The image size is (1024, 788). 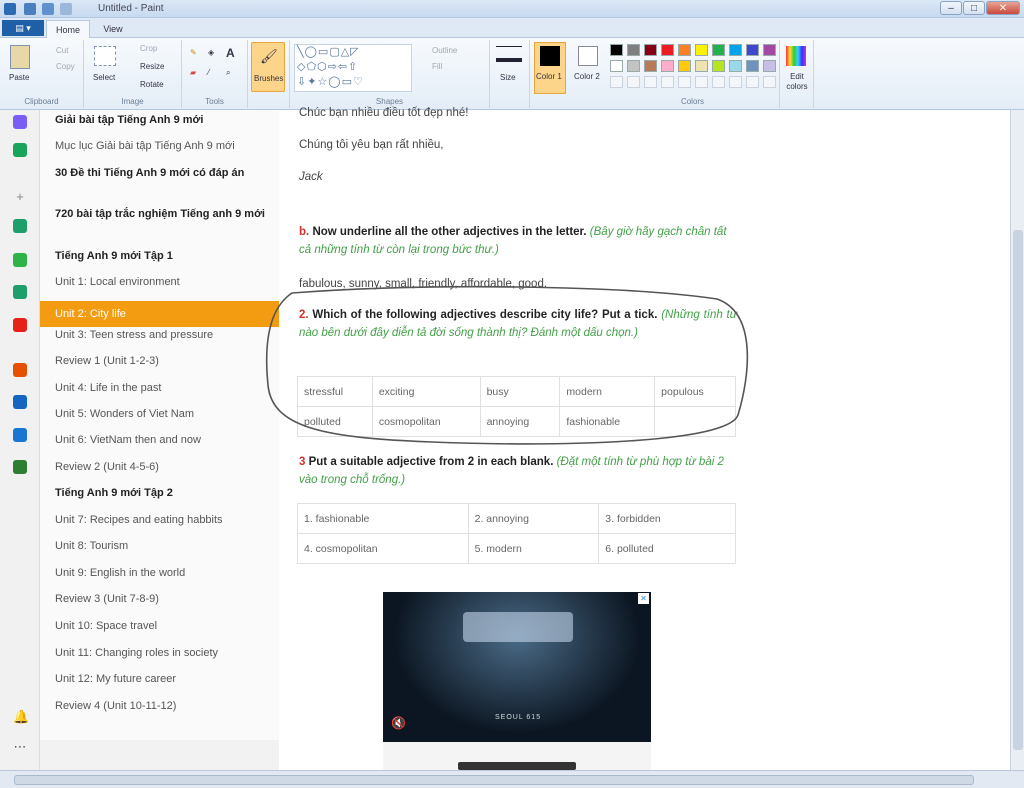 I want to click on sidebar-item: Unit 9: English in the world, so click(x=159, y=573).